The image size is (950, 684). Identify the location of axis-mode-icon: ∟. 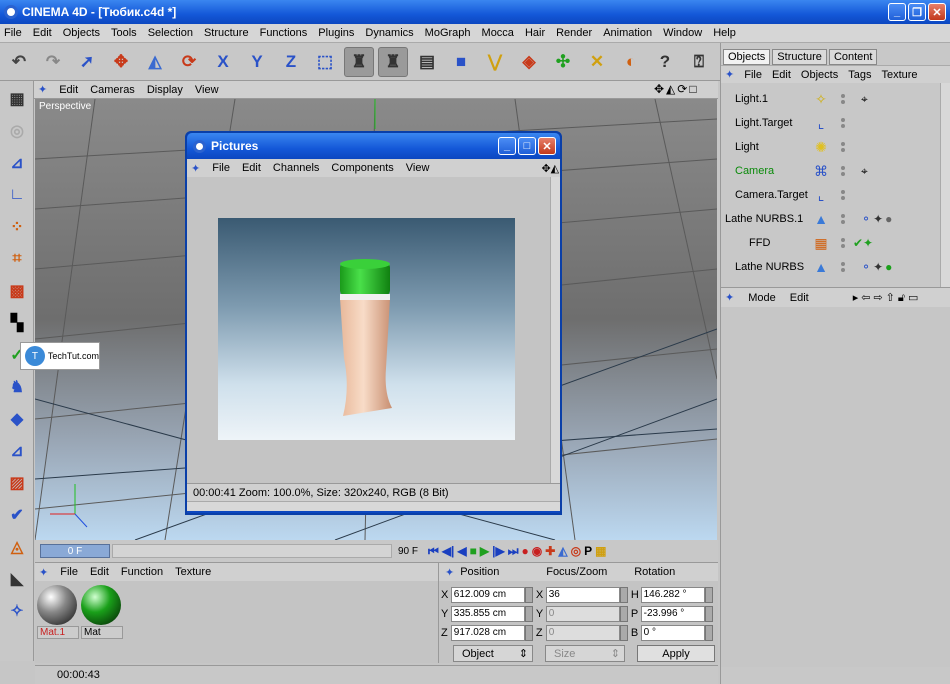
(17, 195).